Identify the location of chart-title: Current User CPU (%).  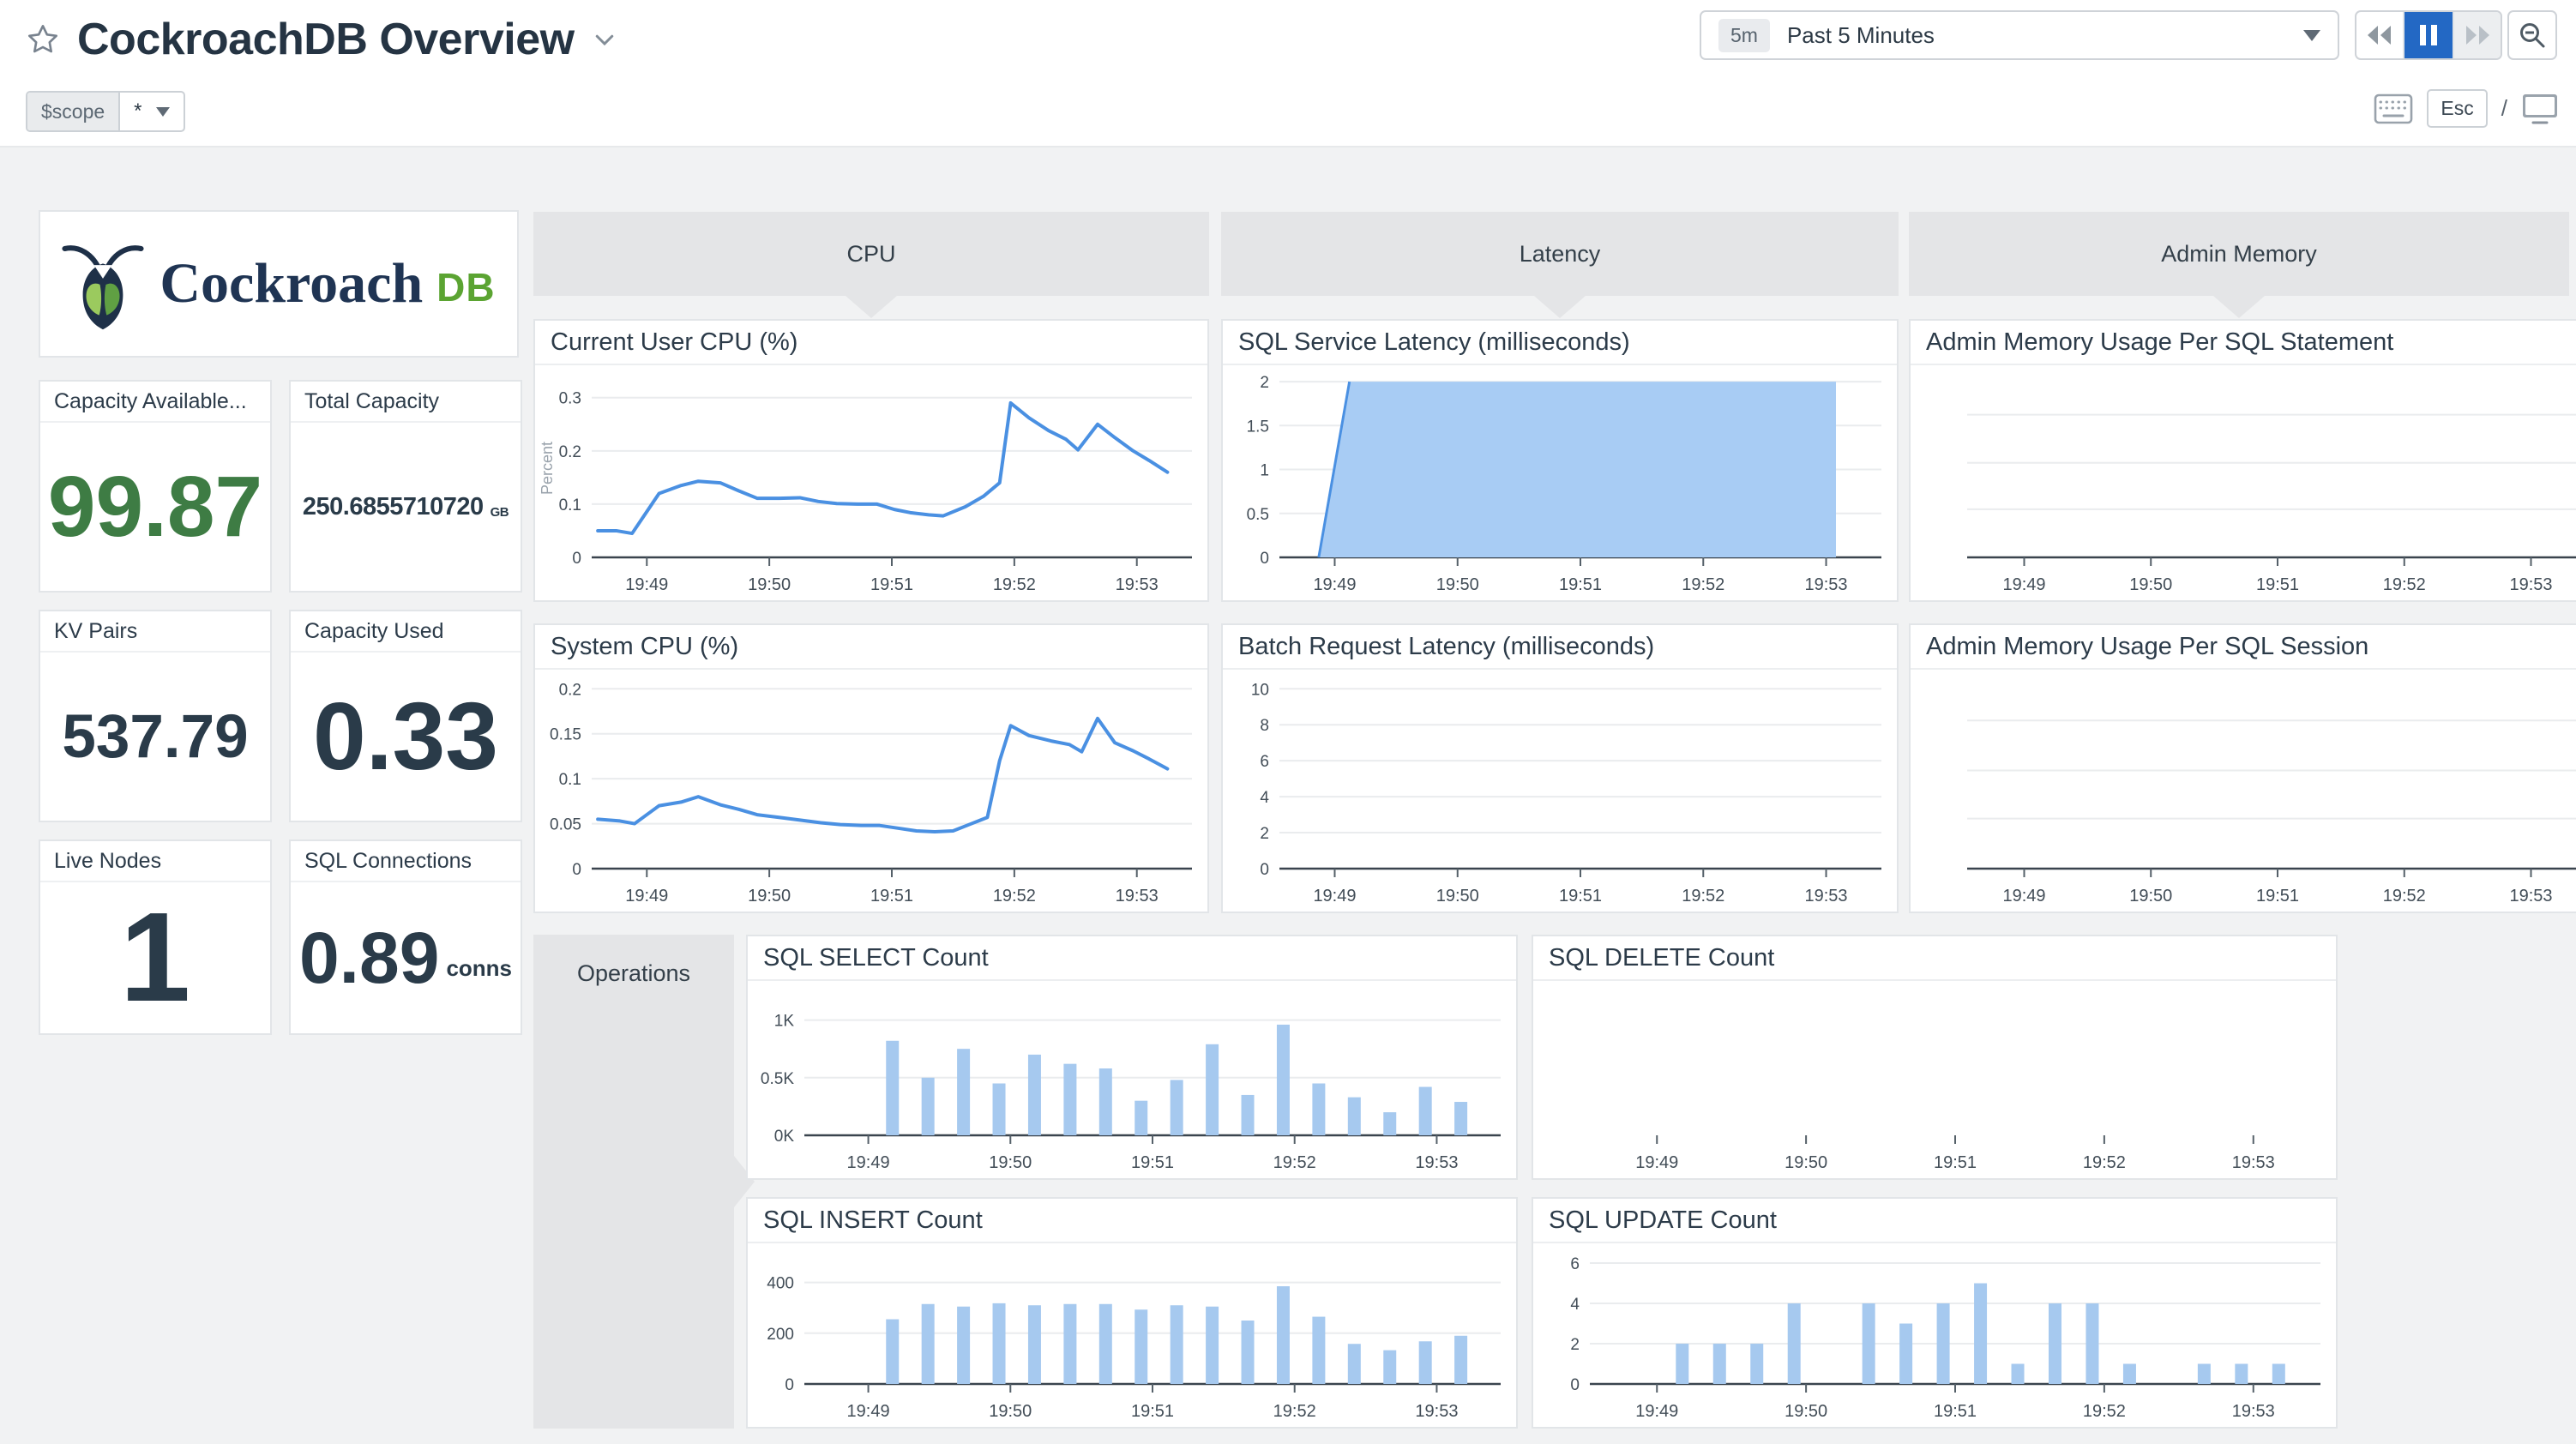
(871, 343).